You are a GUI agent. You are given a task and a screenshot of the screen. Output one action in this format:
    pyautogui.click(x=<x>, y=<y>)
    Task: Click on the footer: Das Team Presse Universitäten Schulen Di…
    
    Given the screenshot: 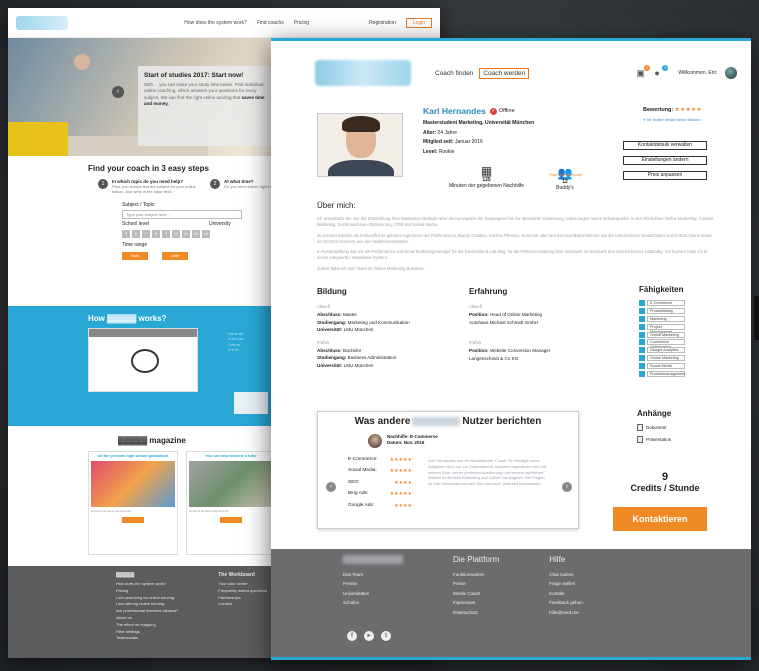 What is the action you would take?
    pyautogui.click(x=511, y=604)
    